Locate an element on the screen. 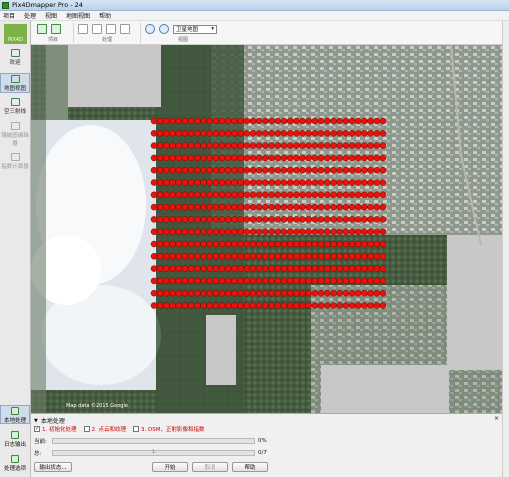  sidebar-item-mosaic-editor: 镶嵌图编辑器 is located at coordinates (15, 135).